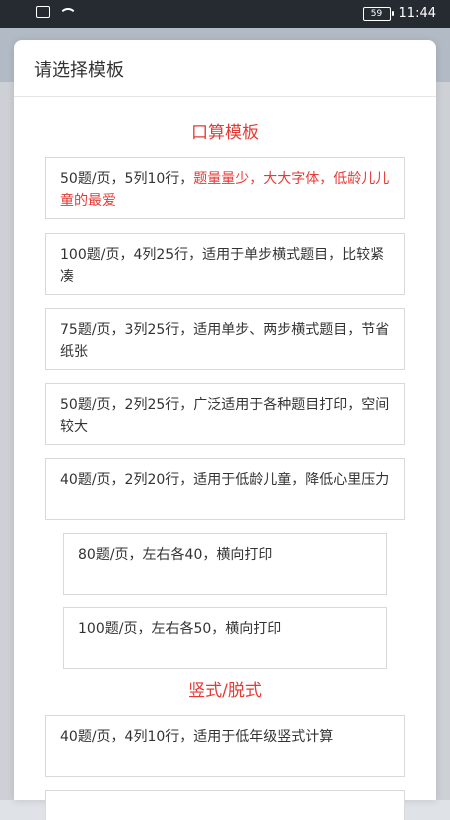  What do you see at coordinates (225, 68) in the screenshot?
I see `dialog-header: 请选择模板` at bounding box center [225, 68].